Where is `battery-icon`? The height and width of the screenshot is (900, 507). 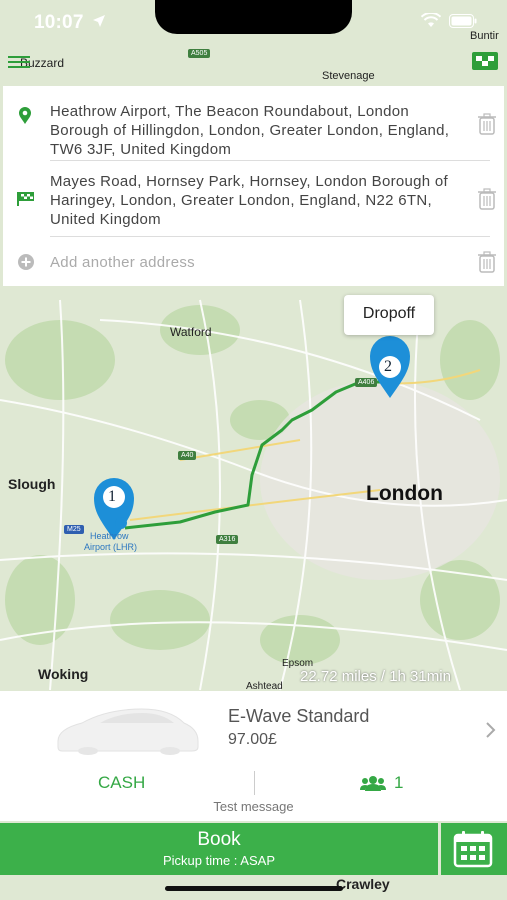 battery-icon is located at coordinates (463, 20).